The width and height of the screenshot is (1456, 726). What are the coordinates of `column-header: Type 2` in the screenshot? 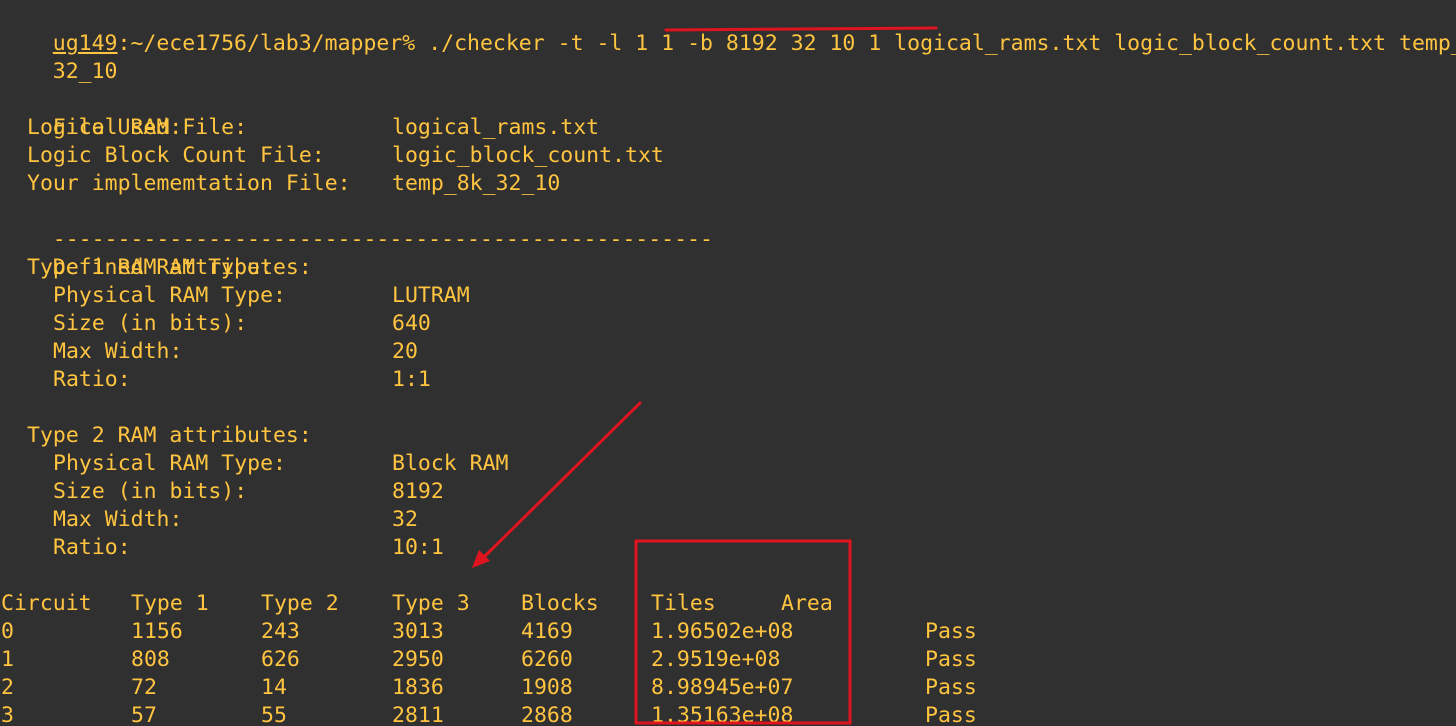 It's located at (300, 603).